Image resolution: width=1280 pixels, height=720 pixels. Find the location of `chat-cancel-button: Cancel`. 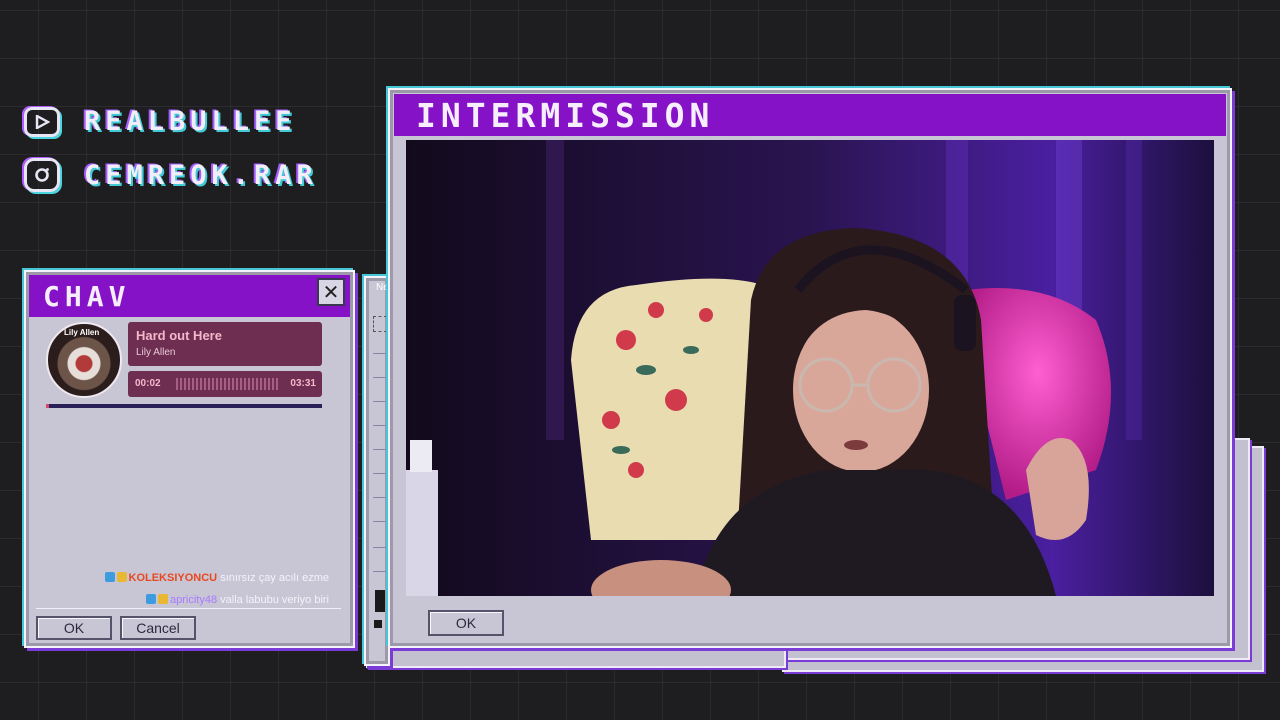

chat-cancel-button: Cancel is located at coordinates (158, 628).